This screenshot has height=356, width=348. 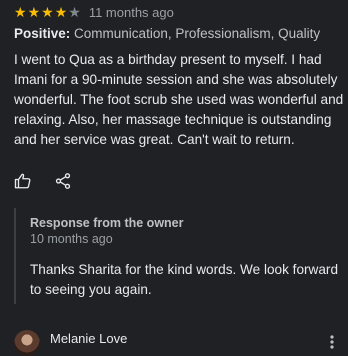 I want to click on share-icon, so click(x=63, y=181).